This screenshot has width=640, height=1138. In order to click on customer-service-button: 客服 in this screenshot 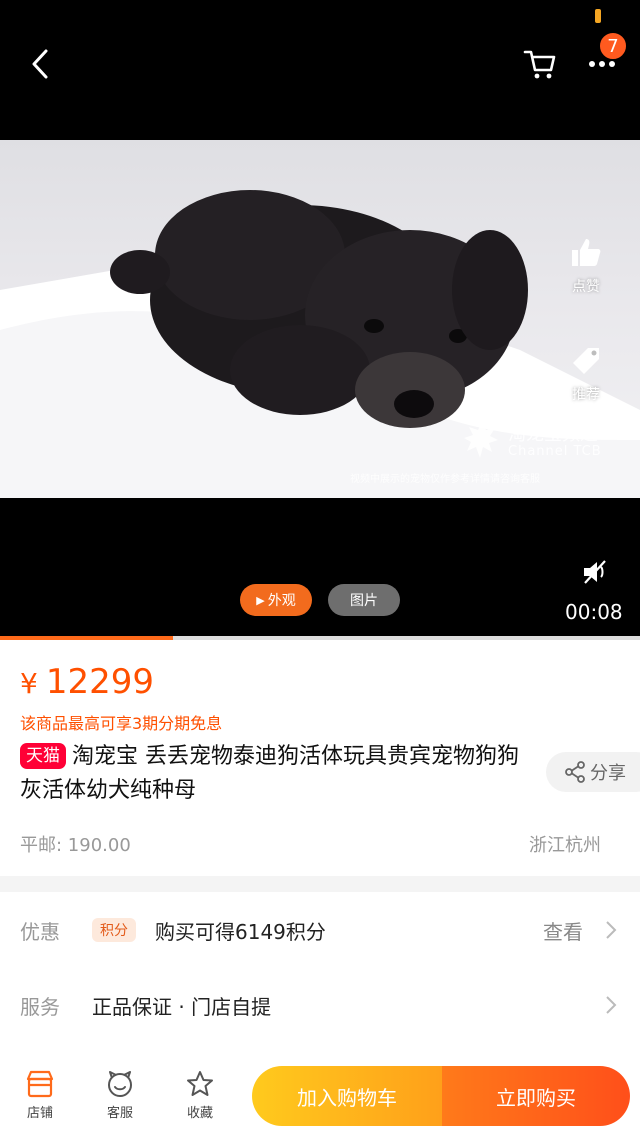, I will do `click(120, 1095)`.